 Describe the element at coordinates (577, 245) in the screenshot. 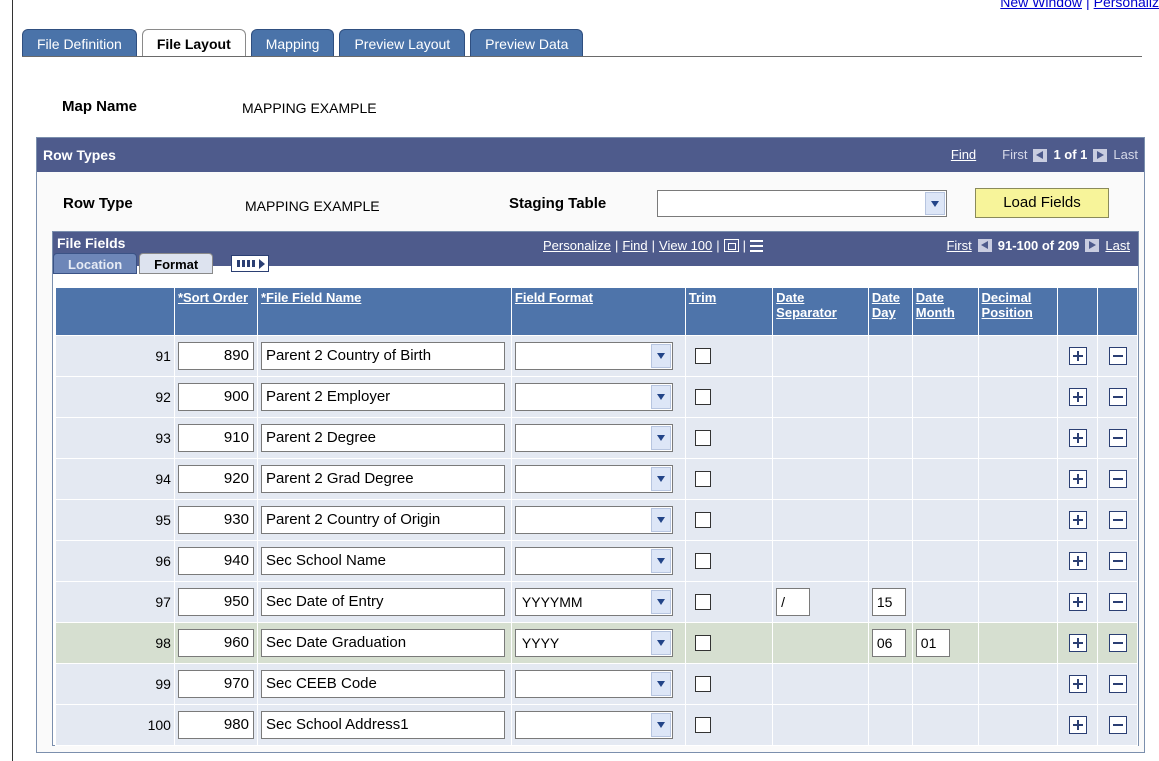

I see `personalize-grid-link: Personalize` at that location.